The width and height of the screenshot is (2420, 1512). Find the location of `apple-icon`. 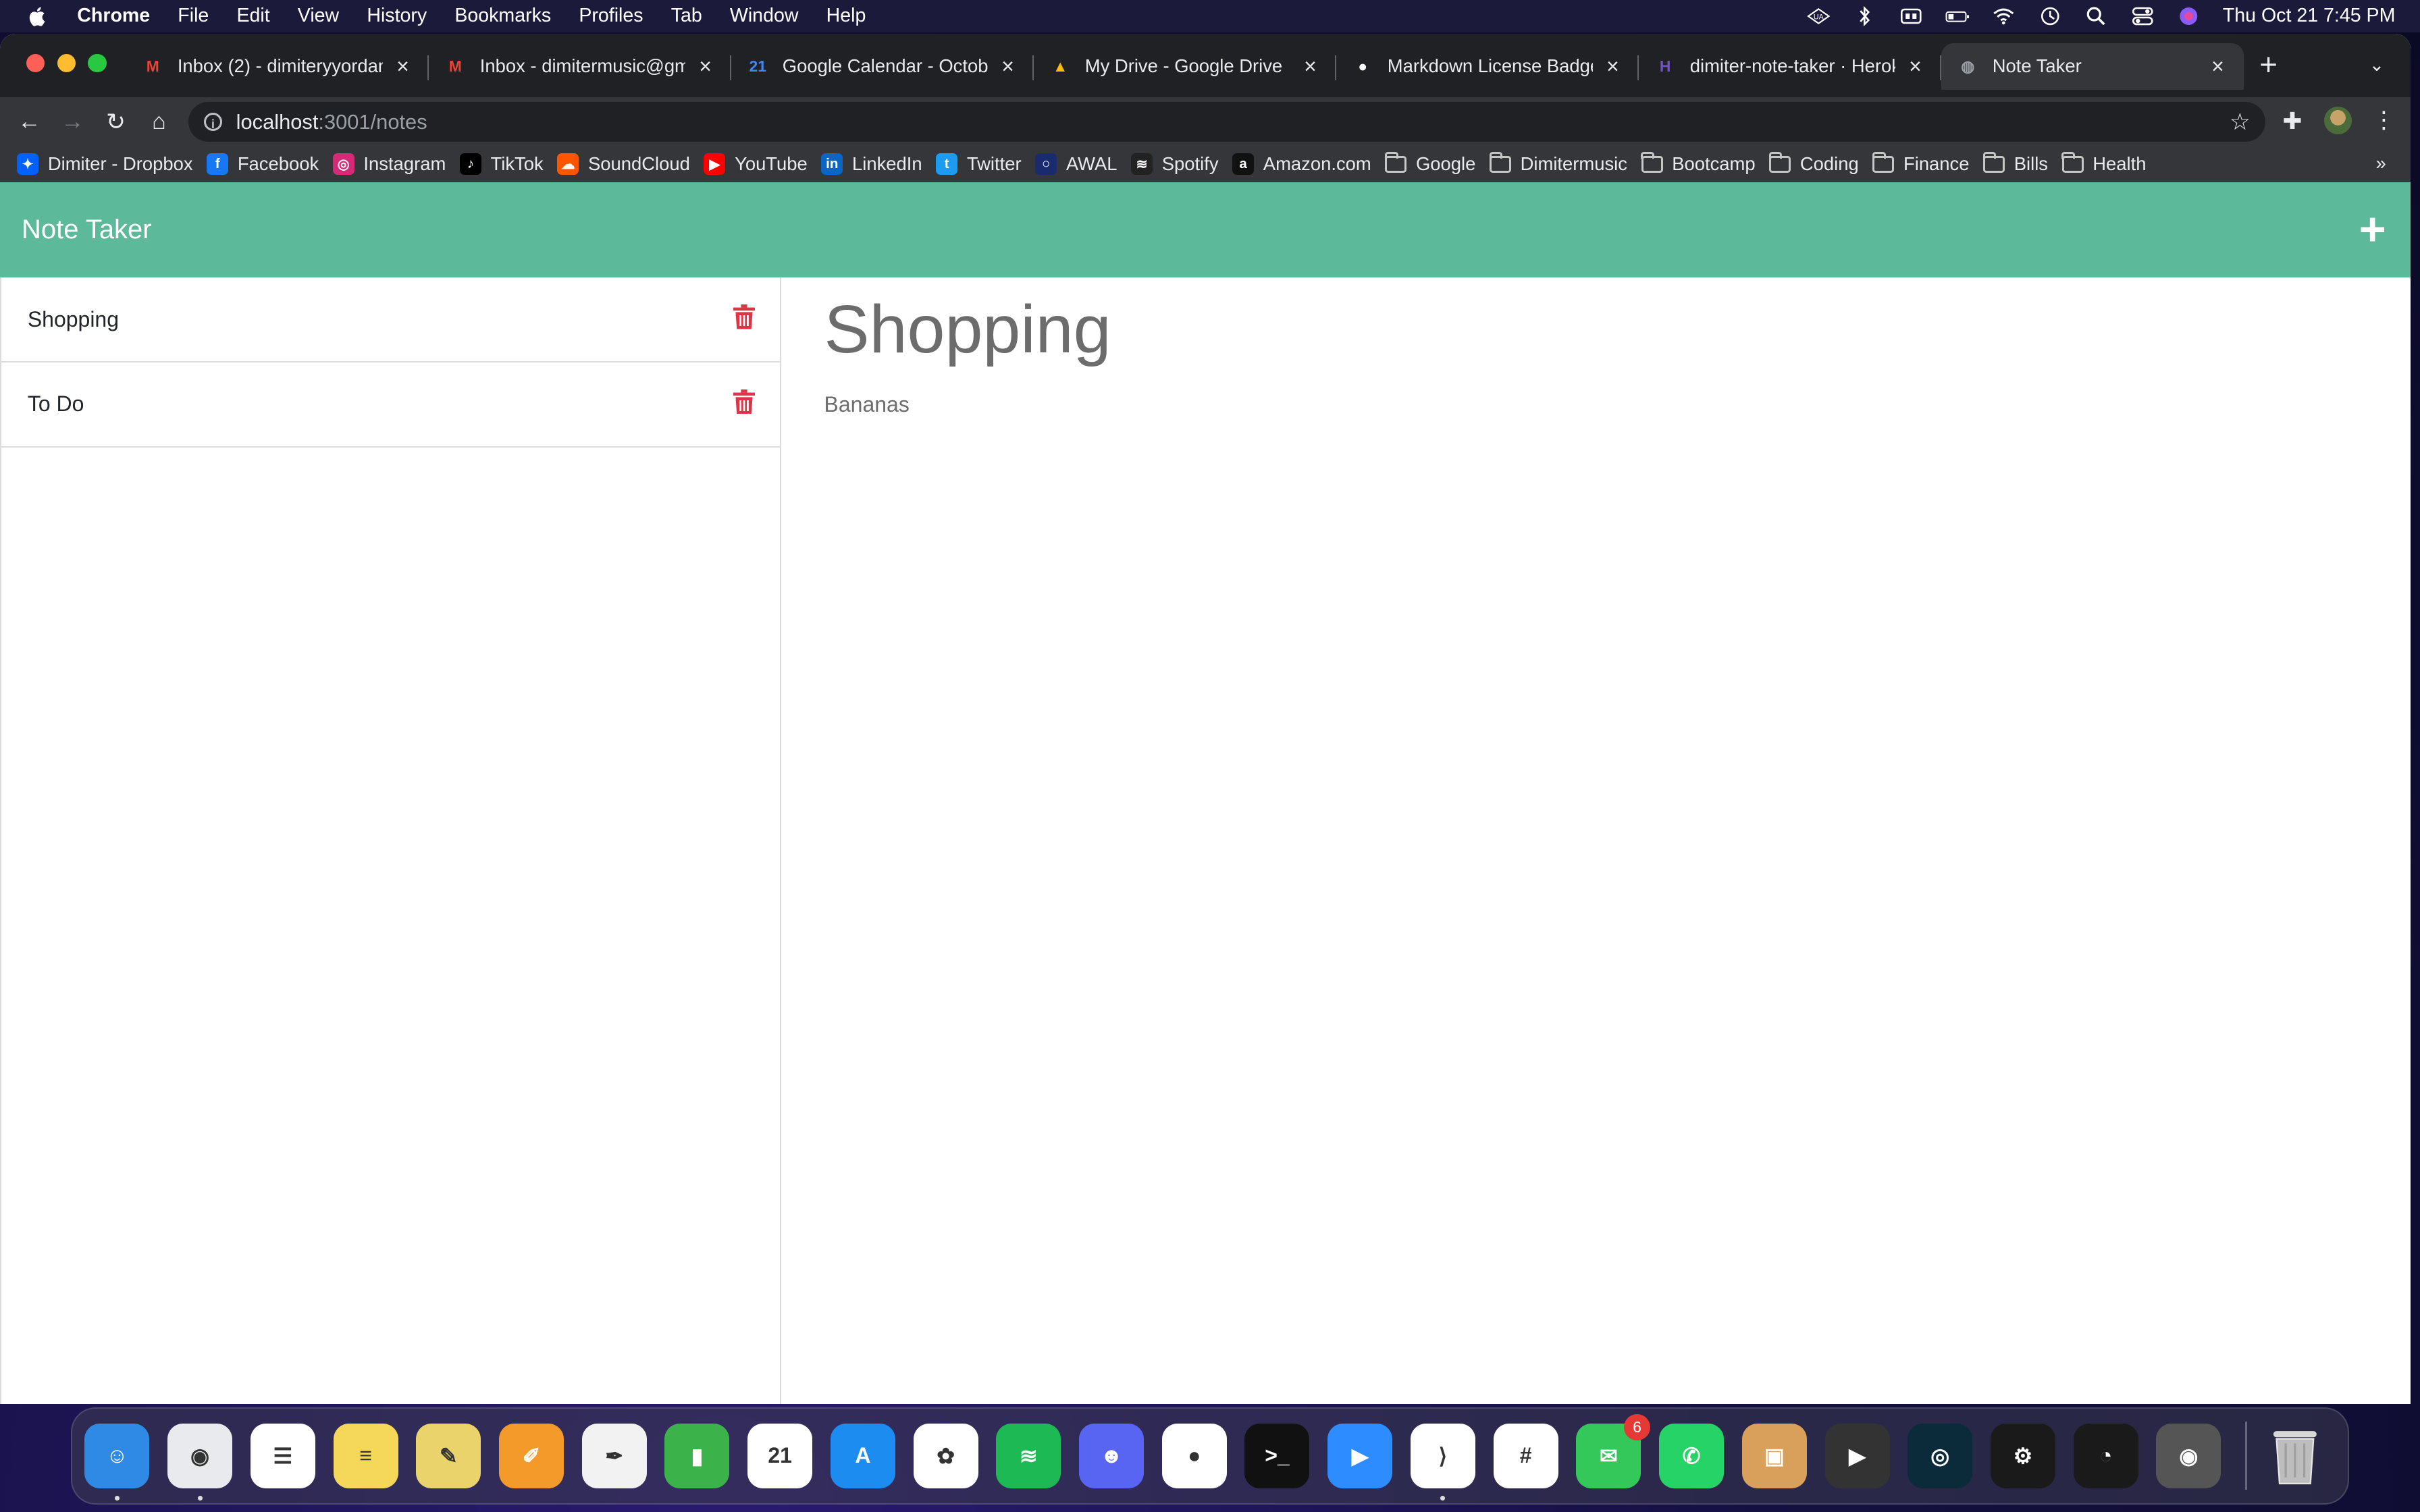

apple-icon is located at coordinates (37, 16).